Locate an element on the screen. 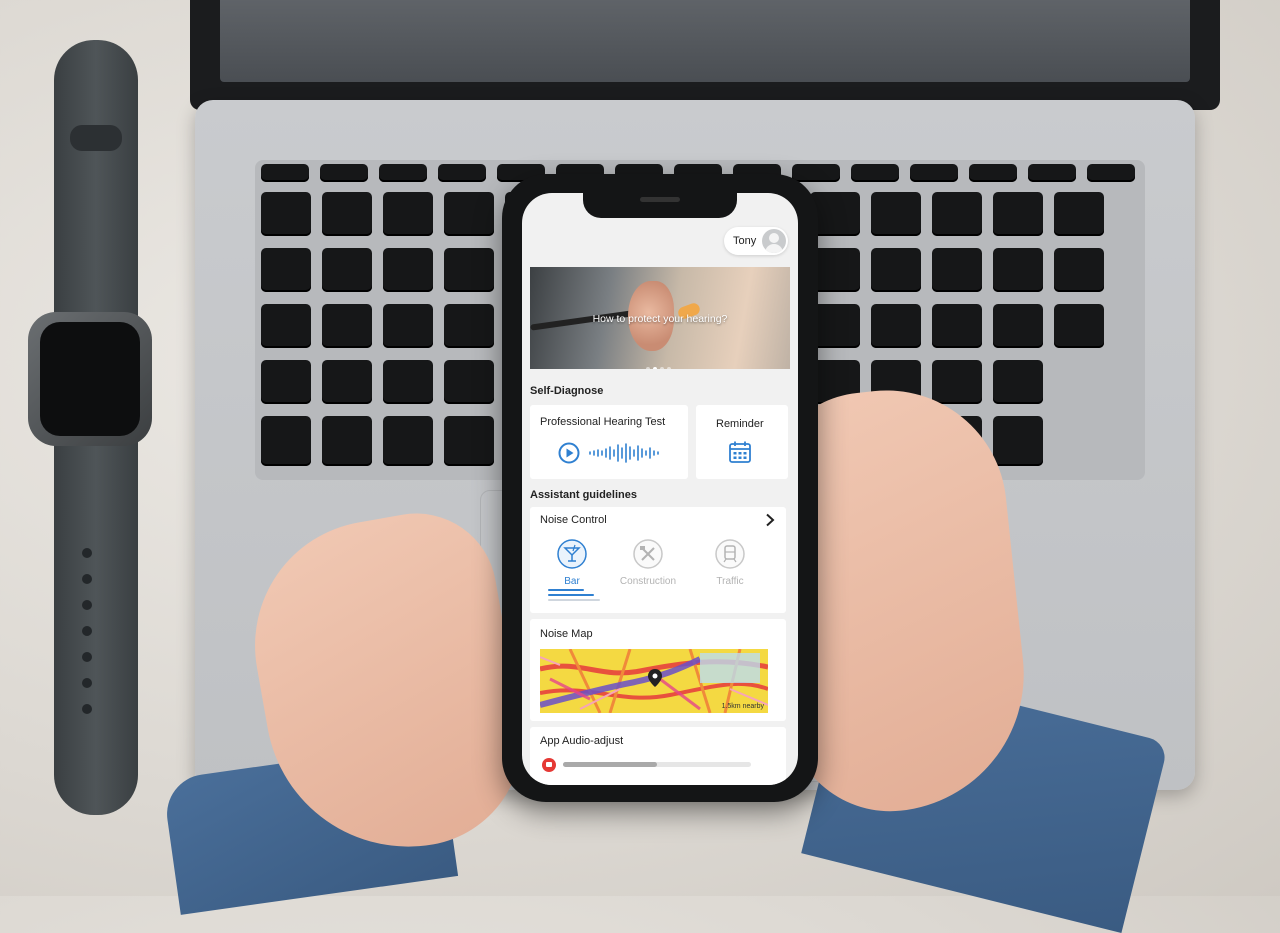 The height and width of the screenshot is (933, 1280). mode-bar: Bar is located at coordinates (572, 563).